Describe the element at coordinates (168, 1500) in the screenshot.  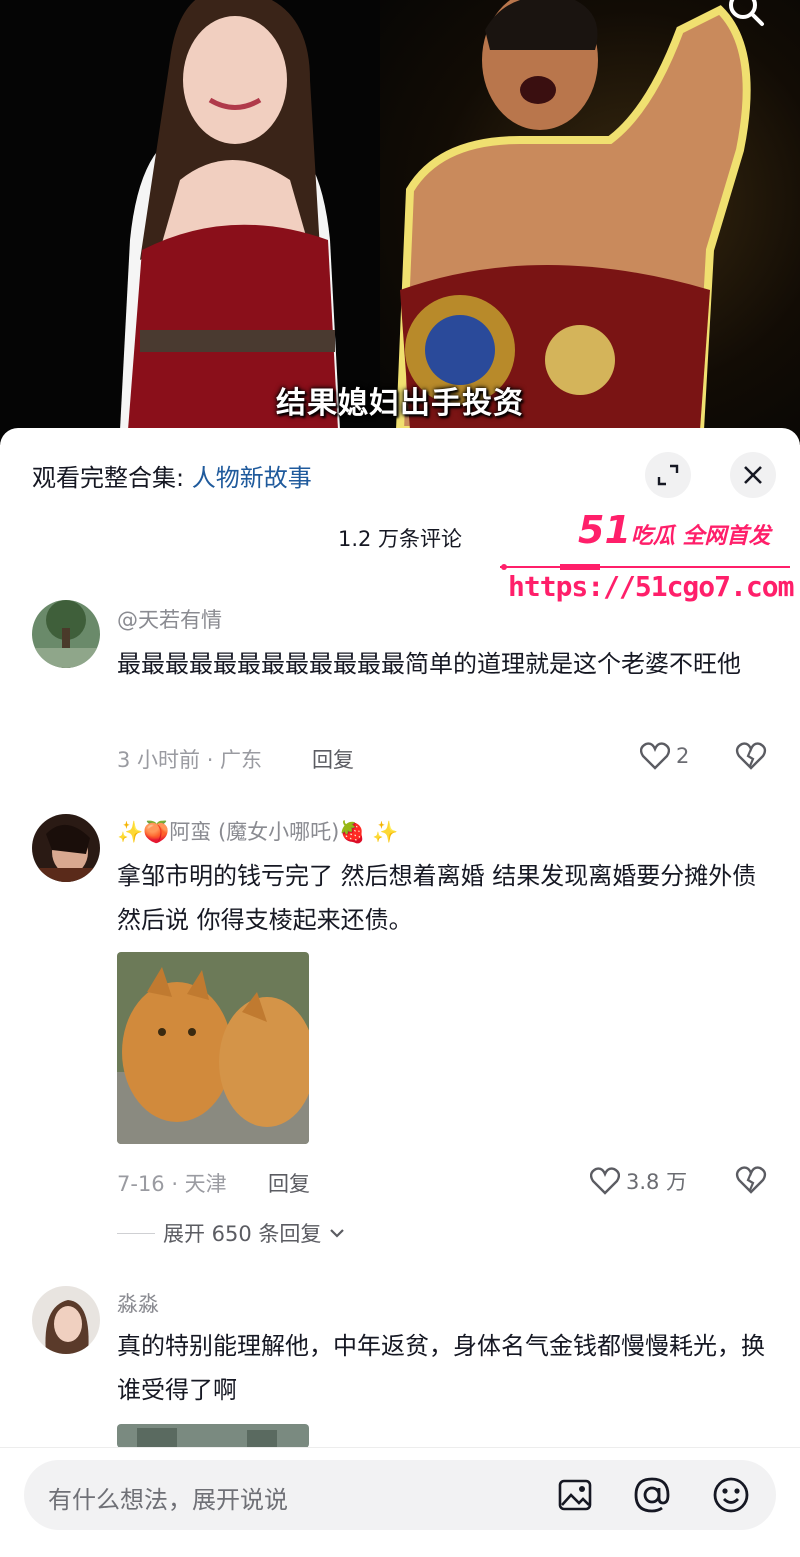
I see `comment-input-placeholder: 有什么想法，展开说说` at that location.